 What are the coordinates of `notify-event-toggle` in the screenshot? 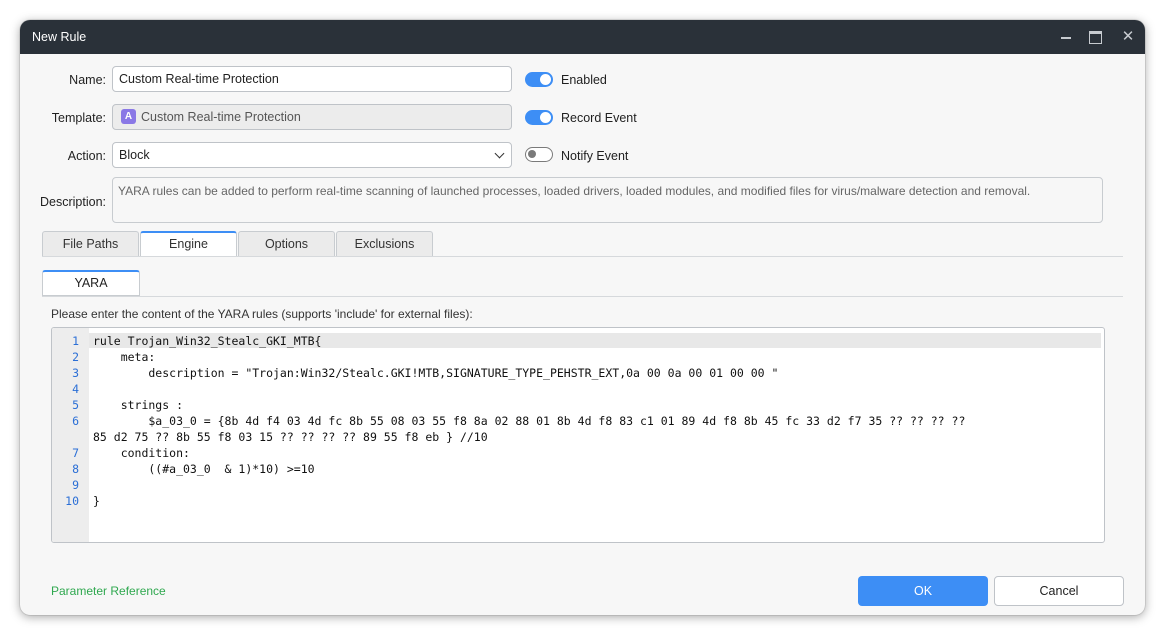 It's located at (539, 154).